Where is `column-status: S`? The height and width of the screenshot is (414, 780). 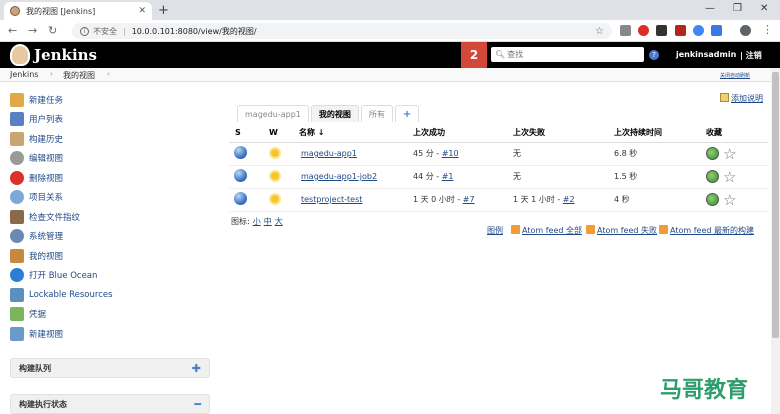 column-status: S is located at coordinates (246, 133).